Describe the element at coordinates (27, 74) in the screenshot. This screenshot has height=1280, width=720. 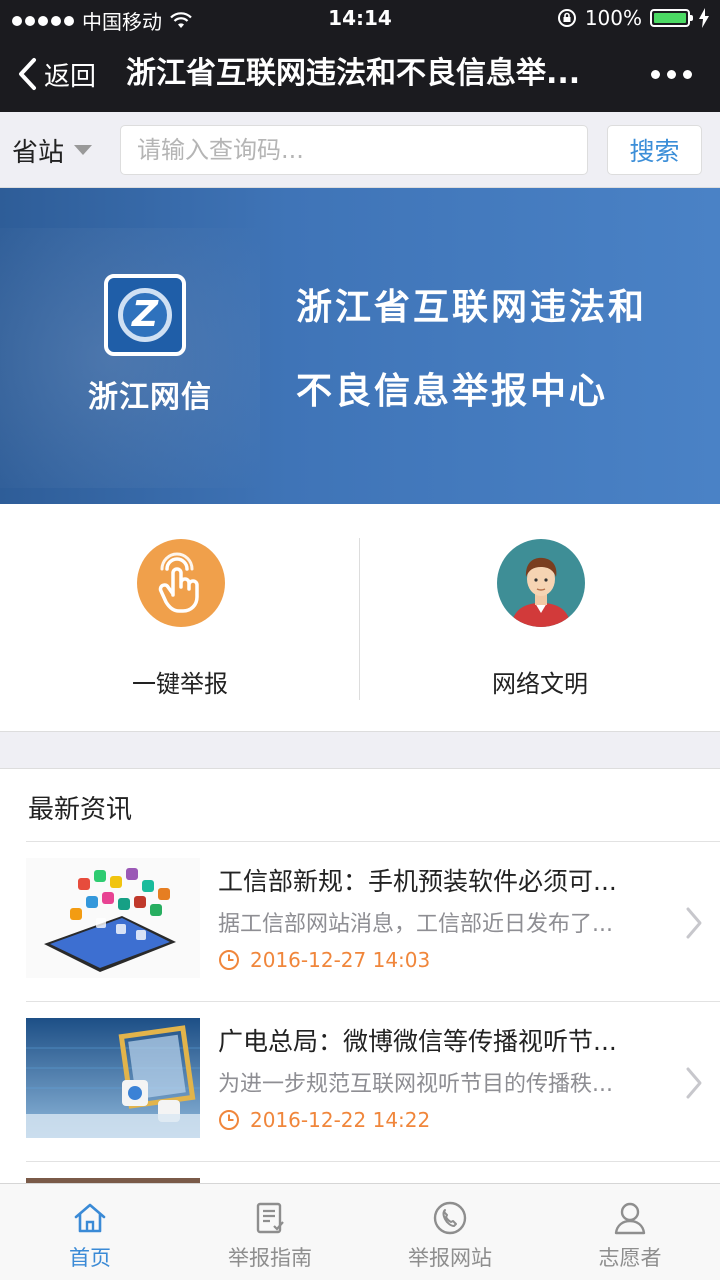
I see `chevron-left-icon` at that location.